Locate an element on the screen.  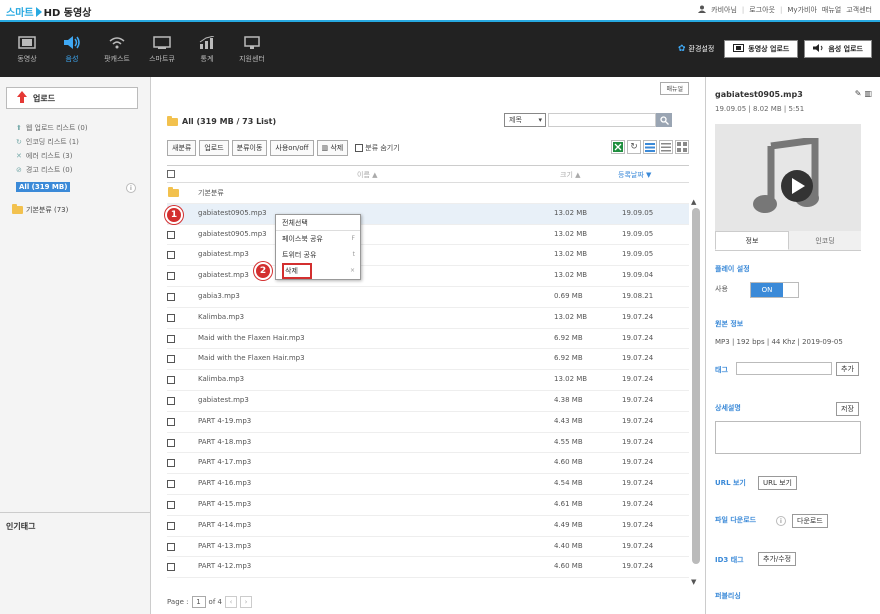
col-size: 크기 ▲ is located at coordinates (570, 175).